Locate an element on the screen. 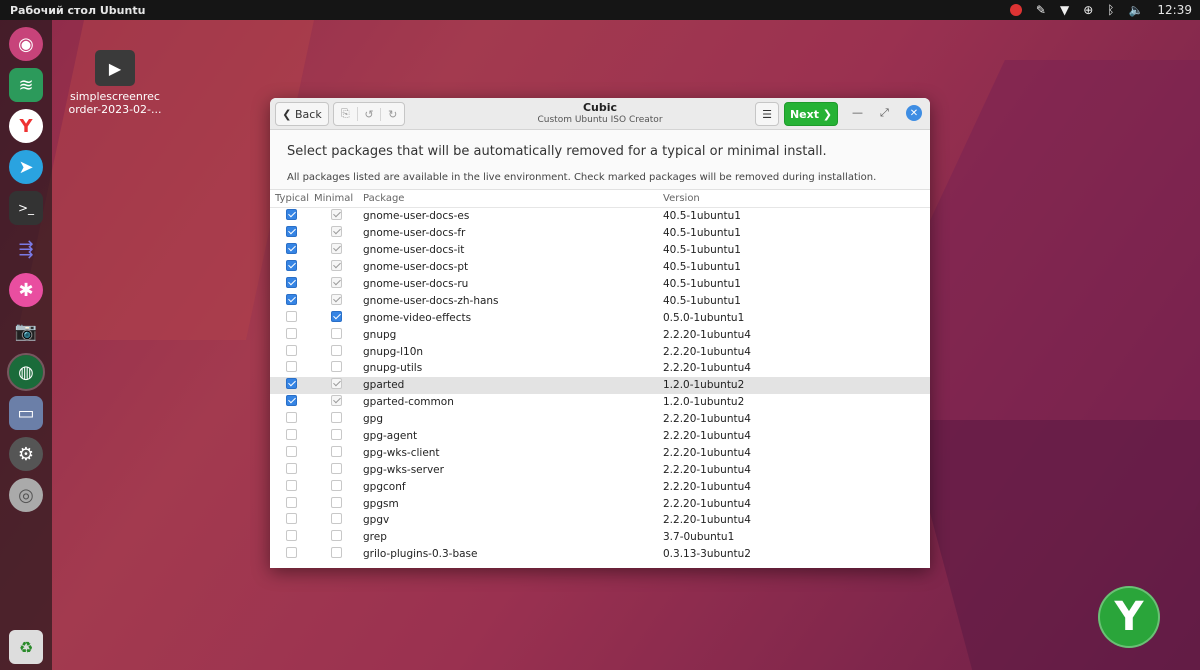  wifi-icon: ▼ is located at coordinates (1064, 10).